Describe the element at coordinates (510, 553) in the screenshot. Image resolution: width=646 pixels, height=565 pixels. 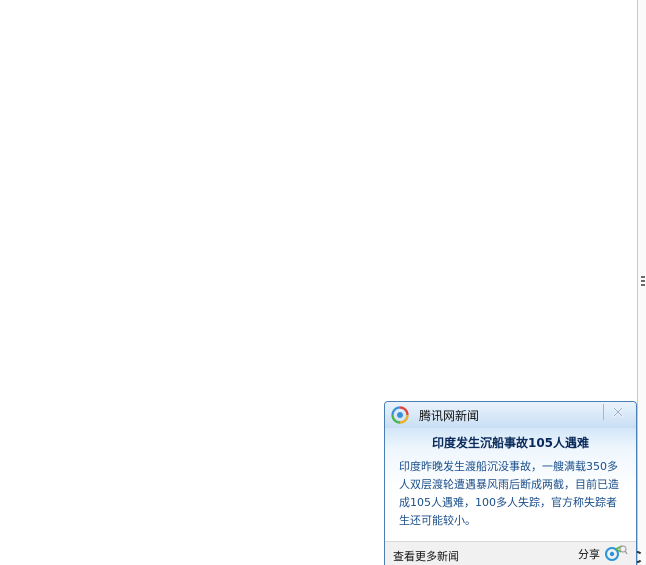
I see `popup-footer: 查看更多新闻 分享` at that location.